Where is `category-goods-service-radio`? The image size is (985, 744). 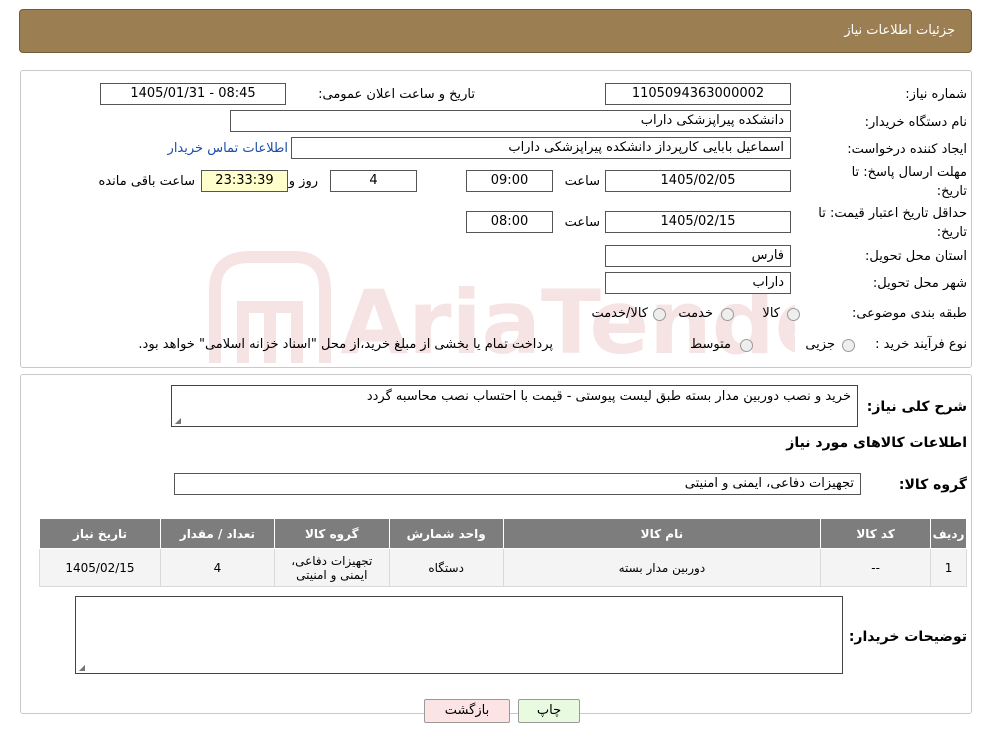 category-goods-service-radio is located at coordinates (659, 314).